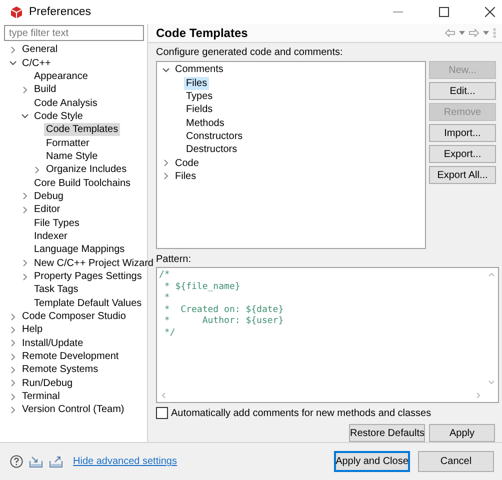 This screenshot has width=502, height=480. I want to click on tree-item: Types, so click(199, 96).